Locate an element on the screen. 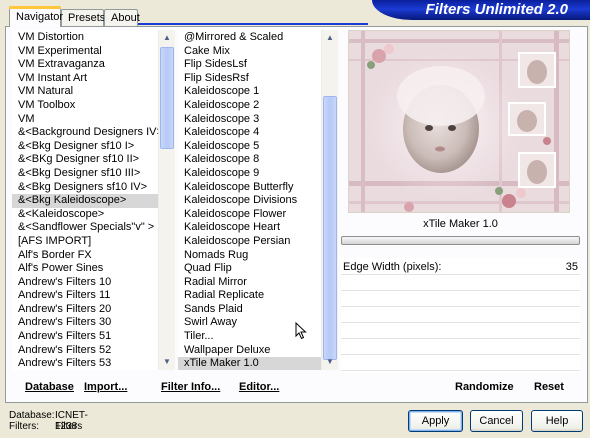 The image size is (590, 438). category-list-item: &<Bkg Designers sf10 IV> is located at coordinates (85, 188).